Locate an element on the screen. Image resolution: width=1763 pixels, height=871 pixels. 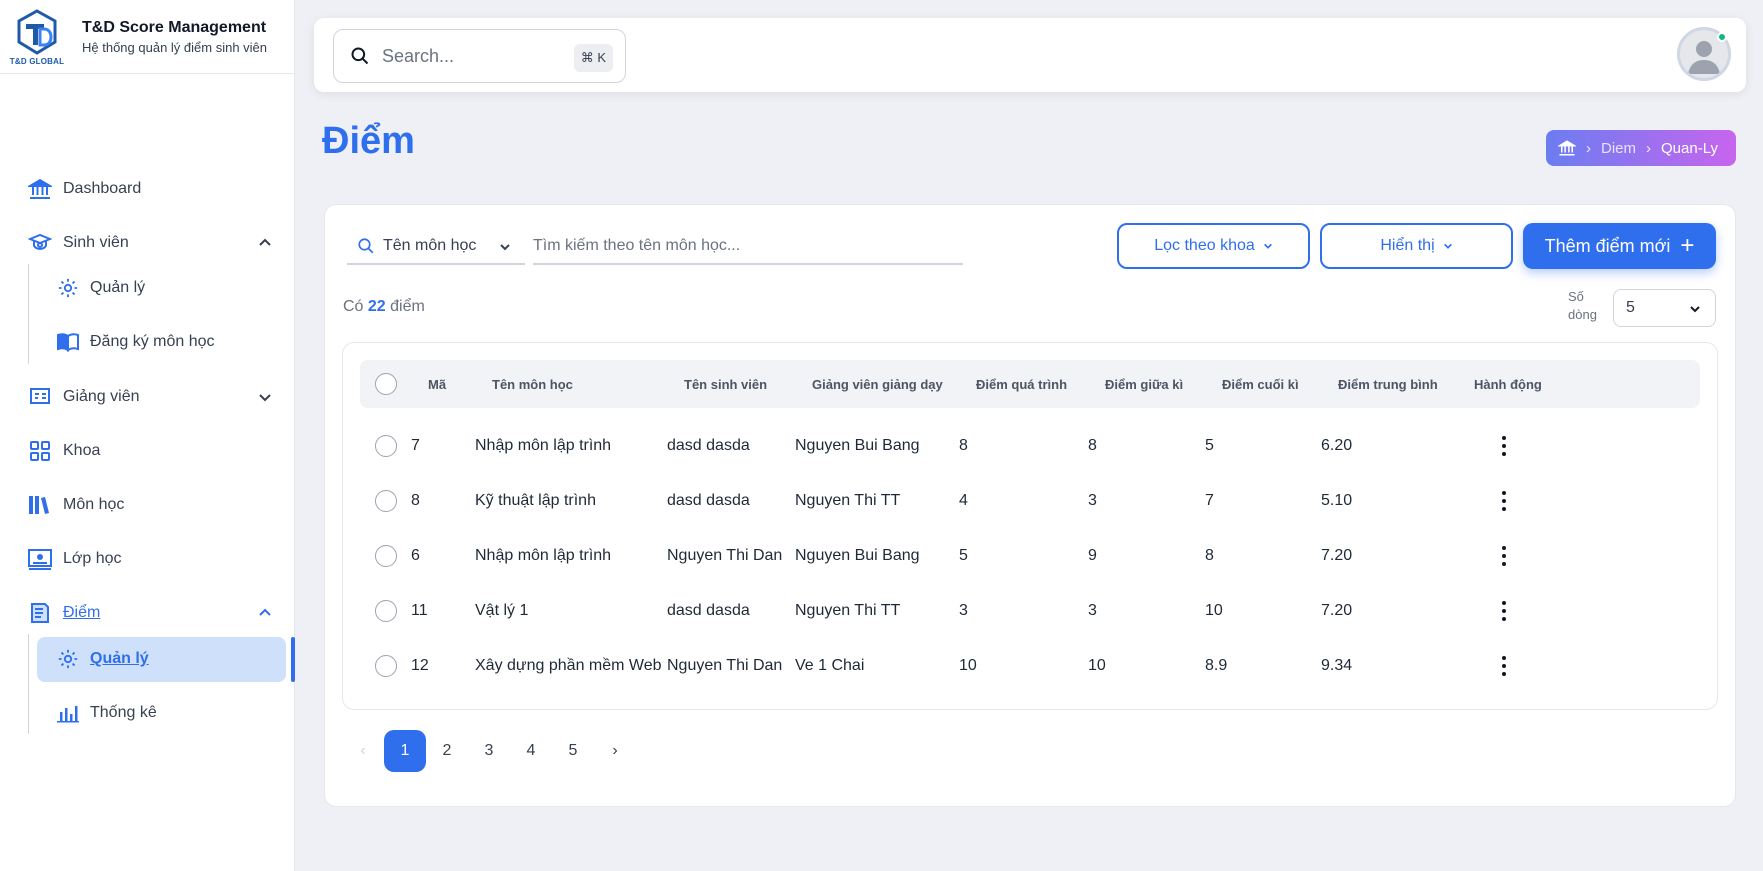
page-button: 3 is located at coordinates (489, 751).